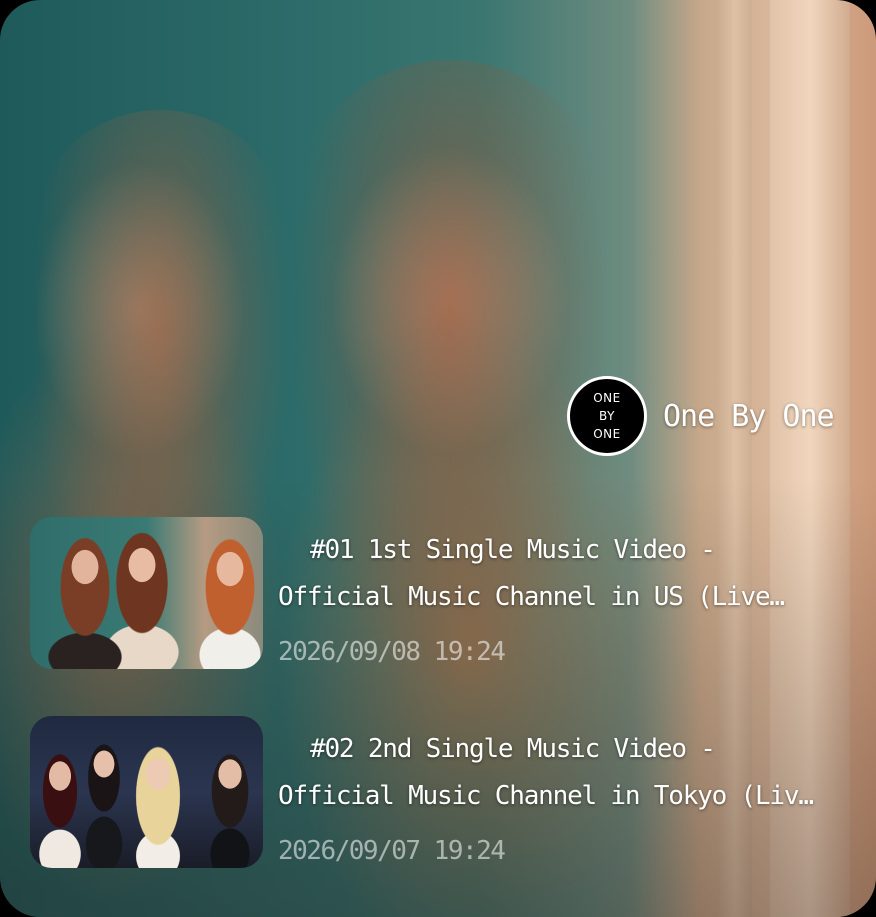 The image size is (876, 917). What do you see at coordinates (392, 851) in the screenshot?
I see `video-date: 2026/09/07 19:24` at bounding box center [392, 851].